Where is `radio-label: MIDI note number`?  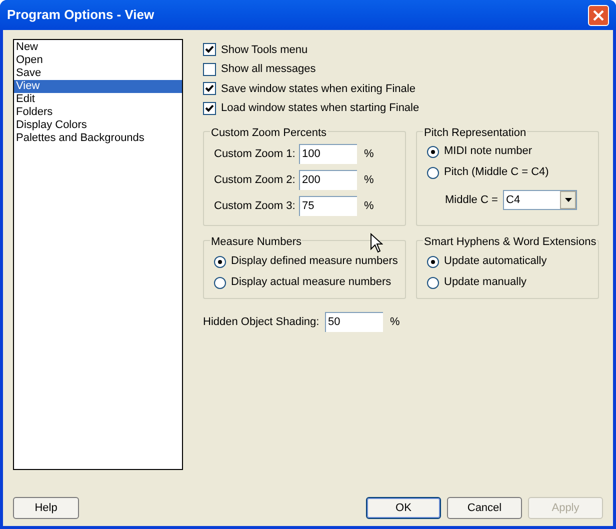 radio-label: MIDI note number is located at coordinates (488, 152).